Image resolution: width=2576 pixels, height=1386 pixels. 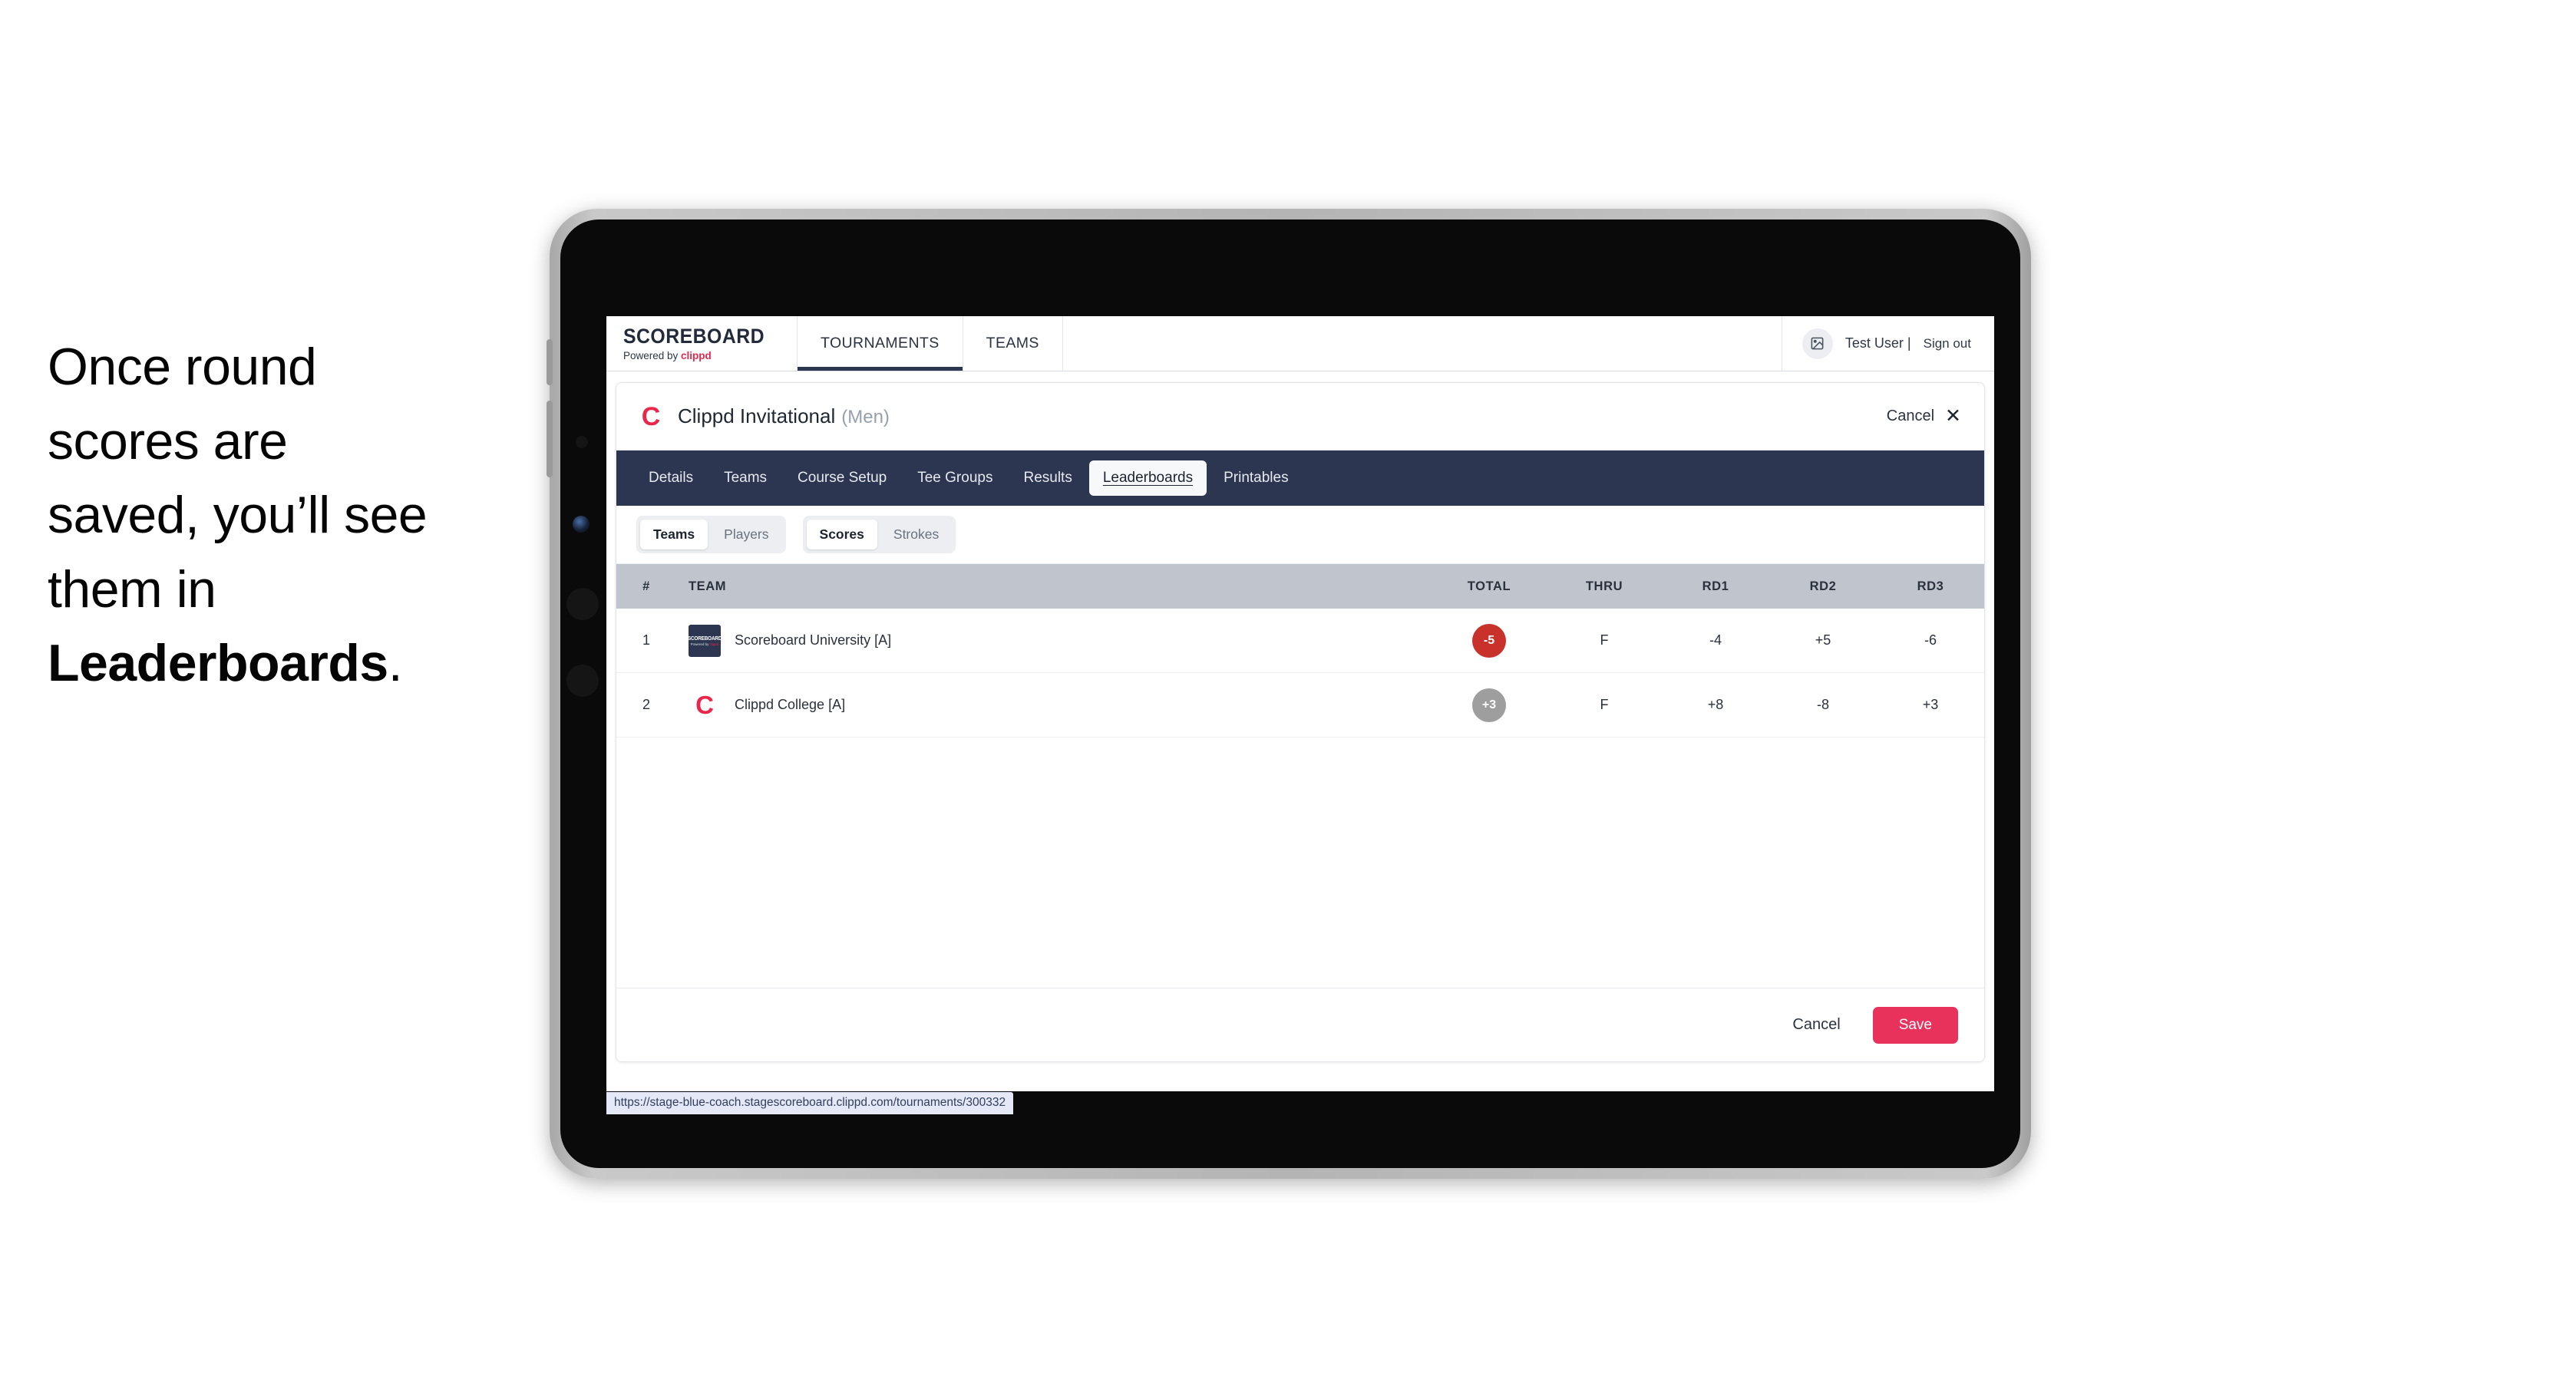 What do you see at coordinates (757, 415) in the screenshot?
I see `tournament-name: Clippd Invitational` at bounding box center [757, 415].